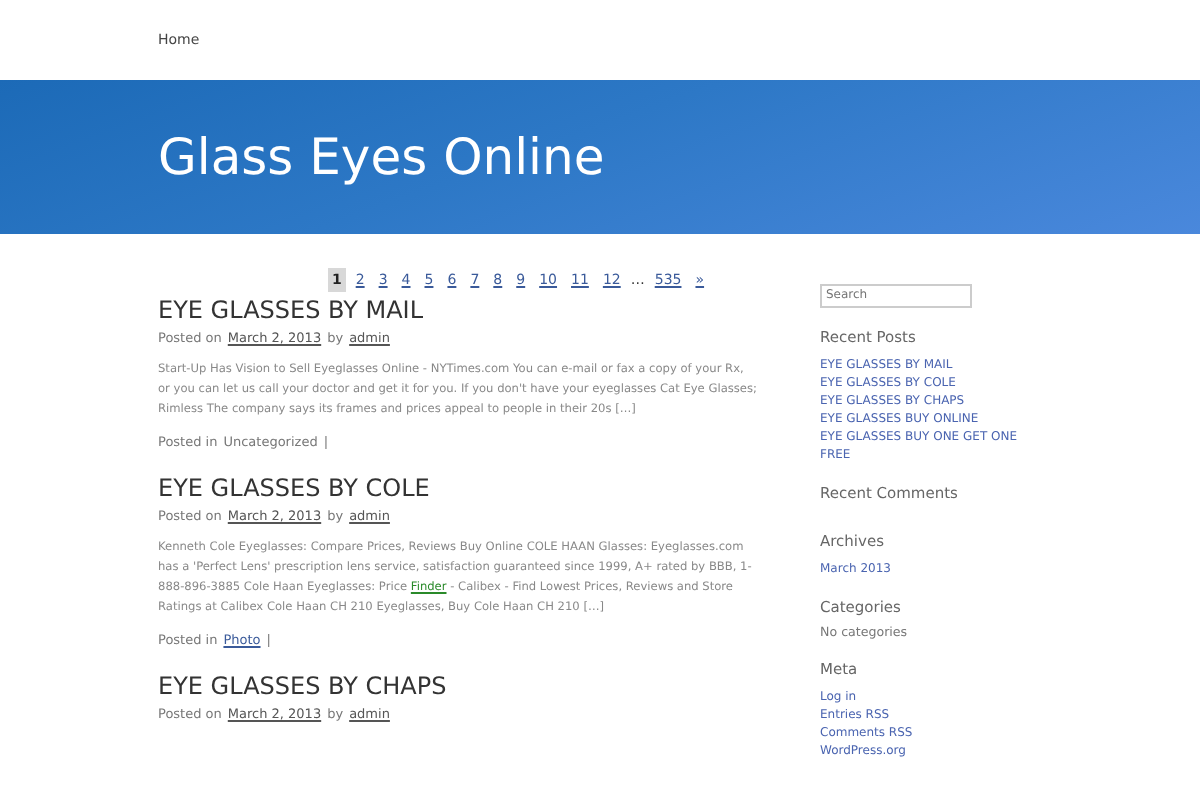  I want to click on post-title: EYE GLASSES BY CHAPS, so click(458, 686).